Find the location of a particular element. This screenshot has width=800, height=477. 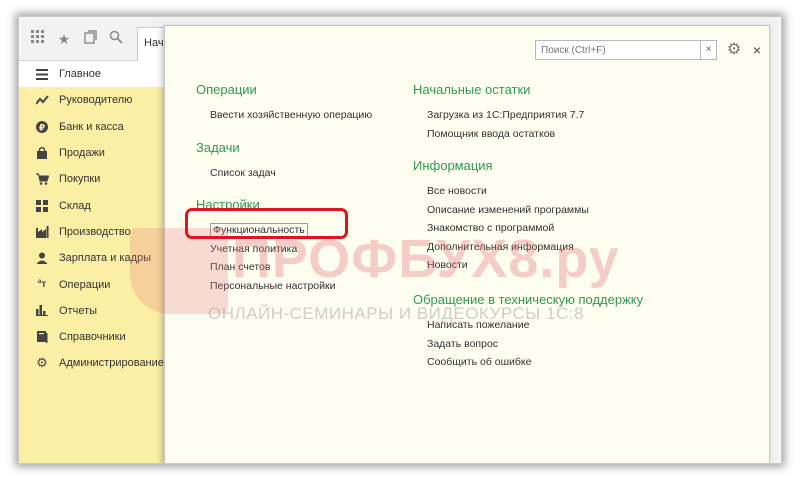

link-load-from-77: Загрузка из 1С:Предприятия 7.7 is located at coordinates (505, 115).